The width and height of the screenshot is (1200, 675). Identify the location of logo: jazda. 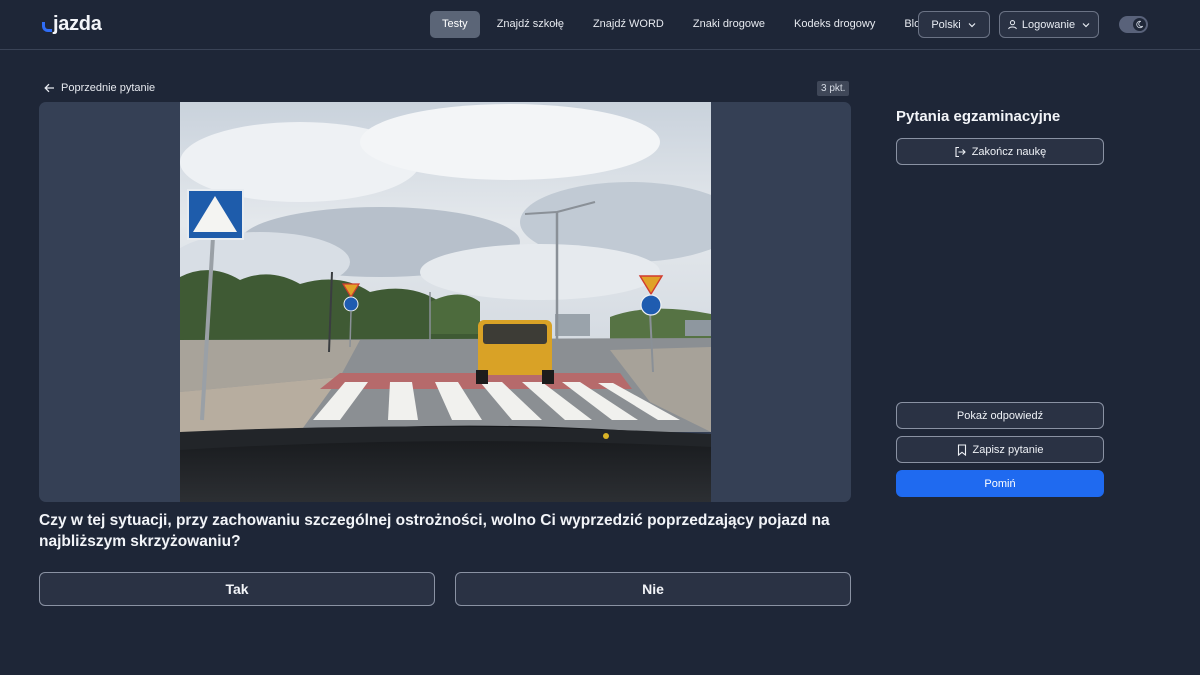
(72, 24).